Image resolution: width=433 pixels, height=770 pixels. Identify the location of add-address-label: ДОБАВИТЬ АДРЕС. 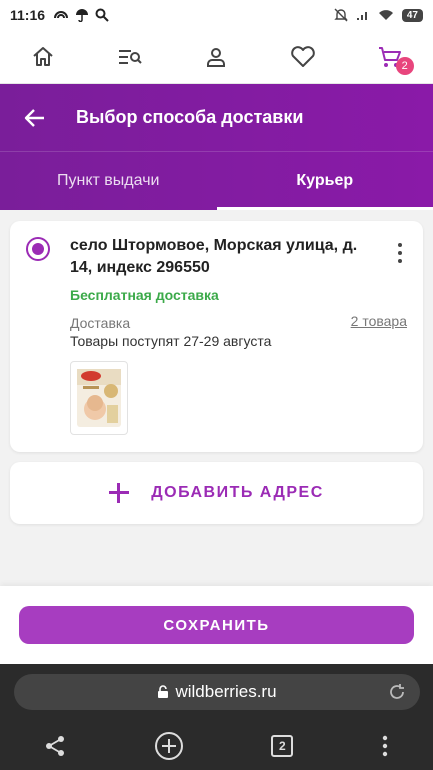
(237, 492).